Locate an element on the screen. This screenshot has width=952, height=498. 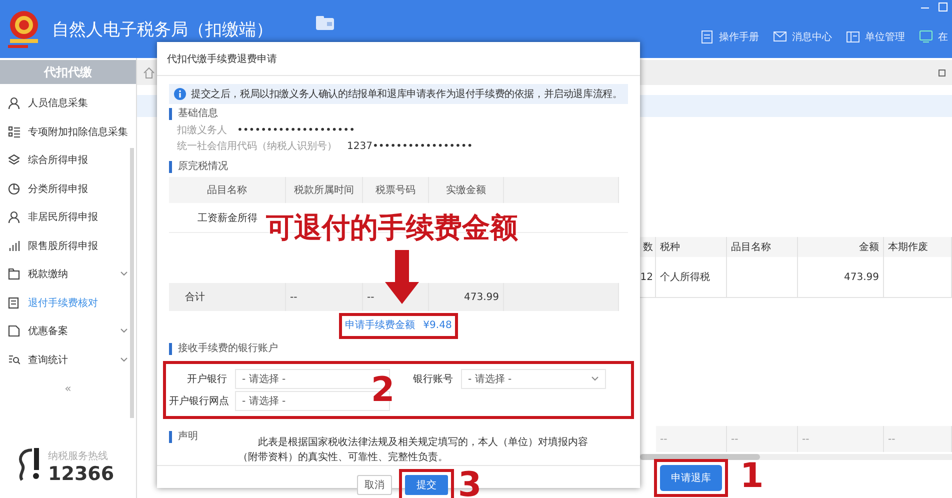
nav-item: 限售股所得申报 is located at coordinates (68, 246).